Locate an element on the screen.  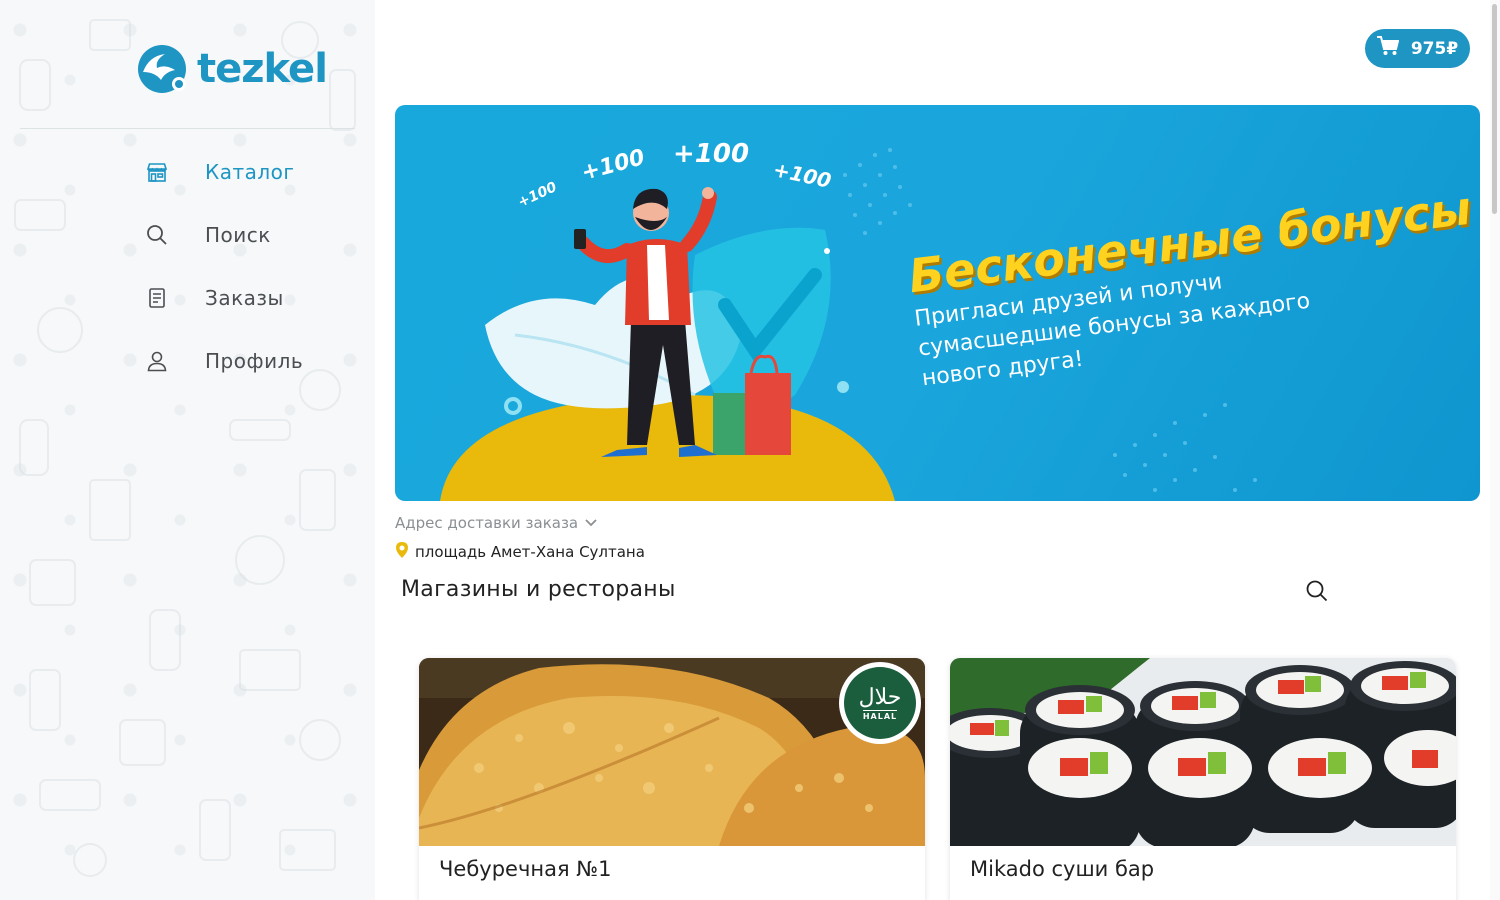
logo-mark-icon is located at coordinates (162, 69).